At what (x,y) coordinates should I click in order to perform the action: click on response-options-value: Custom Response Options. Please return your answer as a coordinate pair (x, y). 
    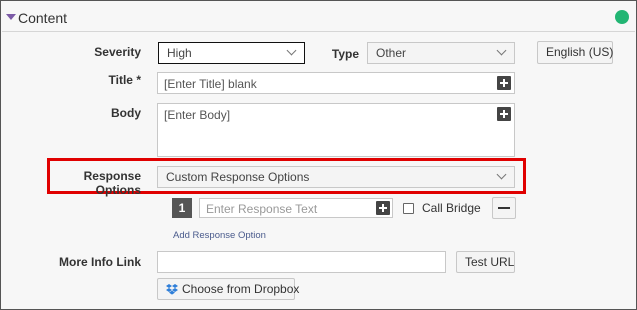
    Looking at the image, I should click on (238, 177).